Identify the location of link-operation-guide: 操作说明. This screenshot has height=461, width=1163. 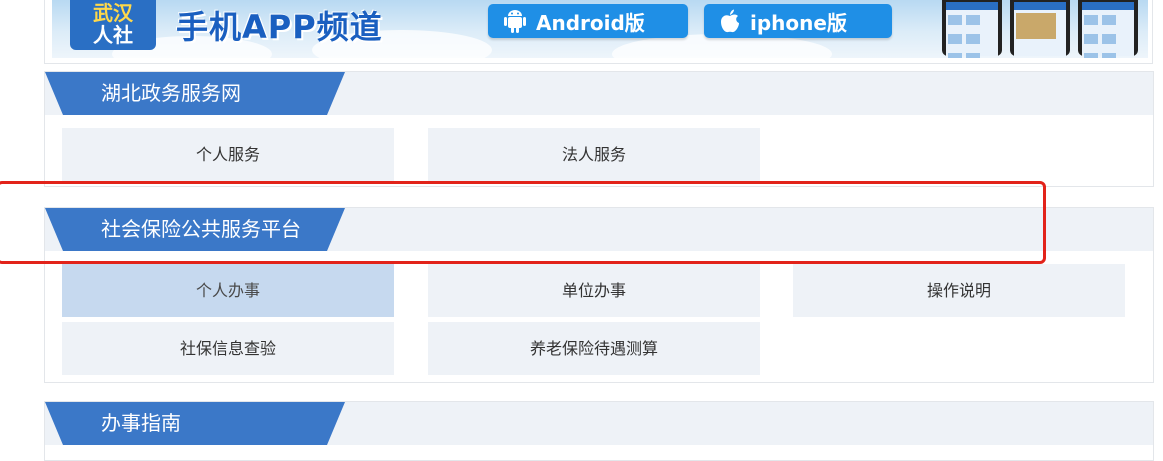
(959, 290).